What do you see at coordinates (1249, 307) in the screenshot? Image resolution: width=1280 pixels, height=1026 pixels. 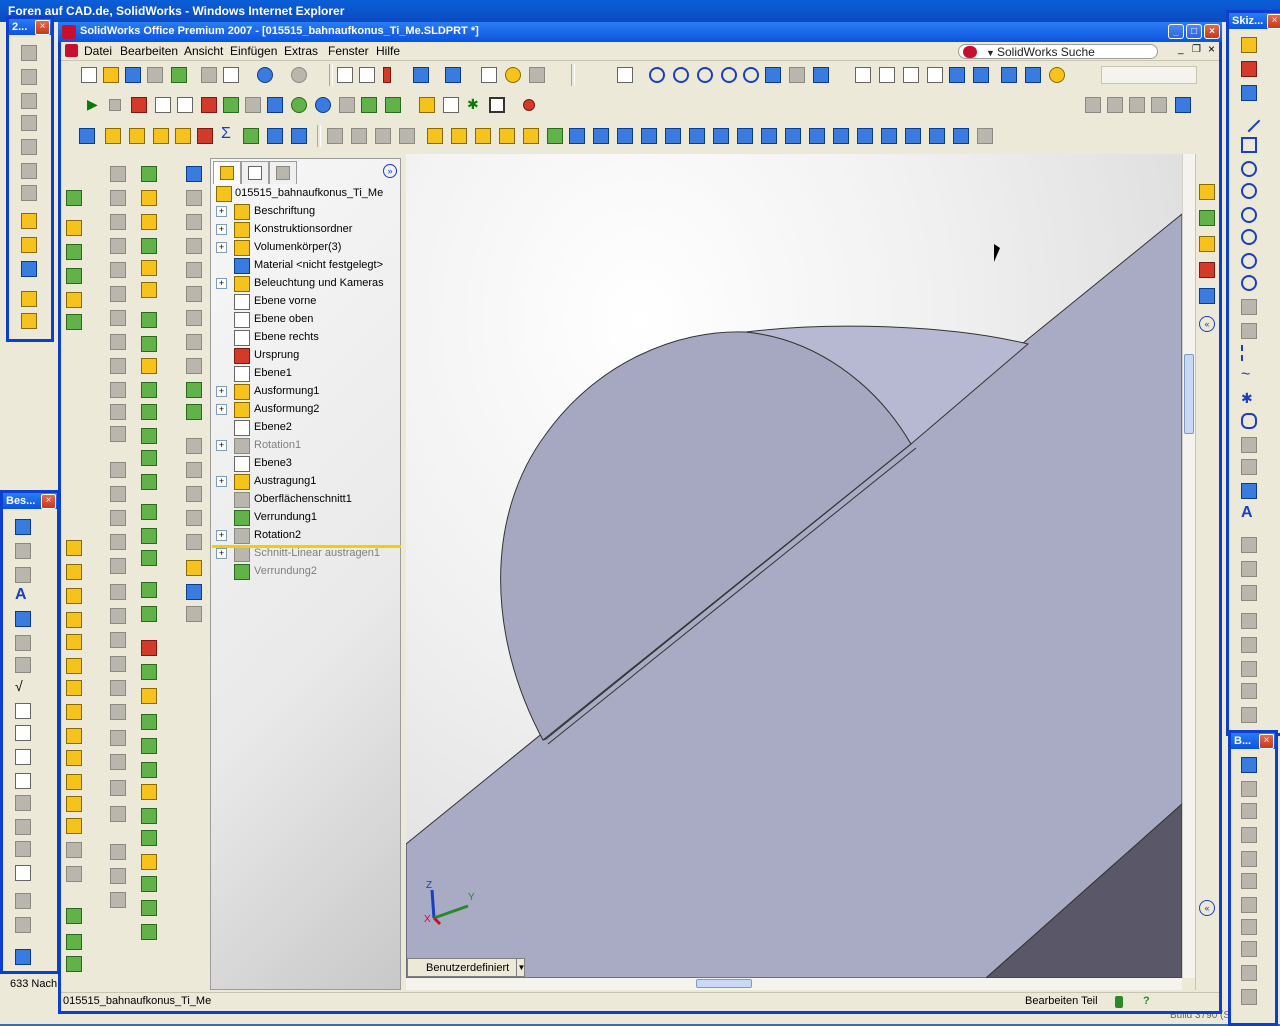 I see `spline-gray-icon` at bounding box center [1249, 307].